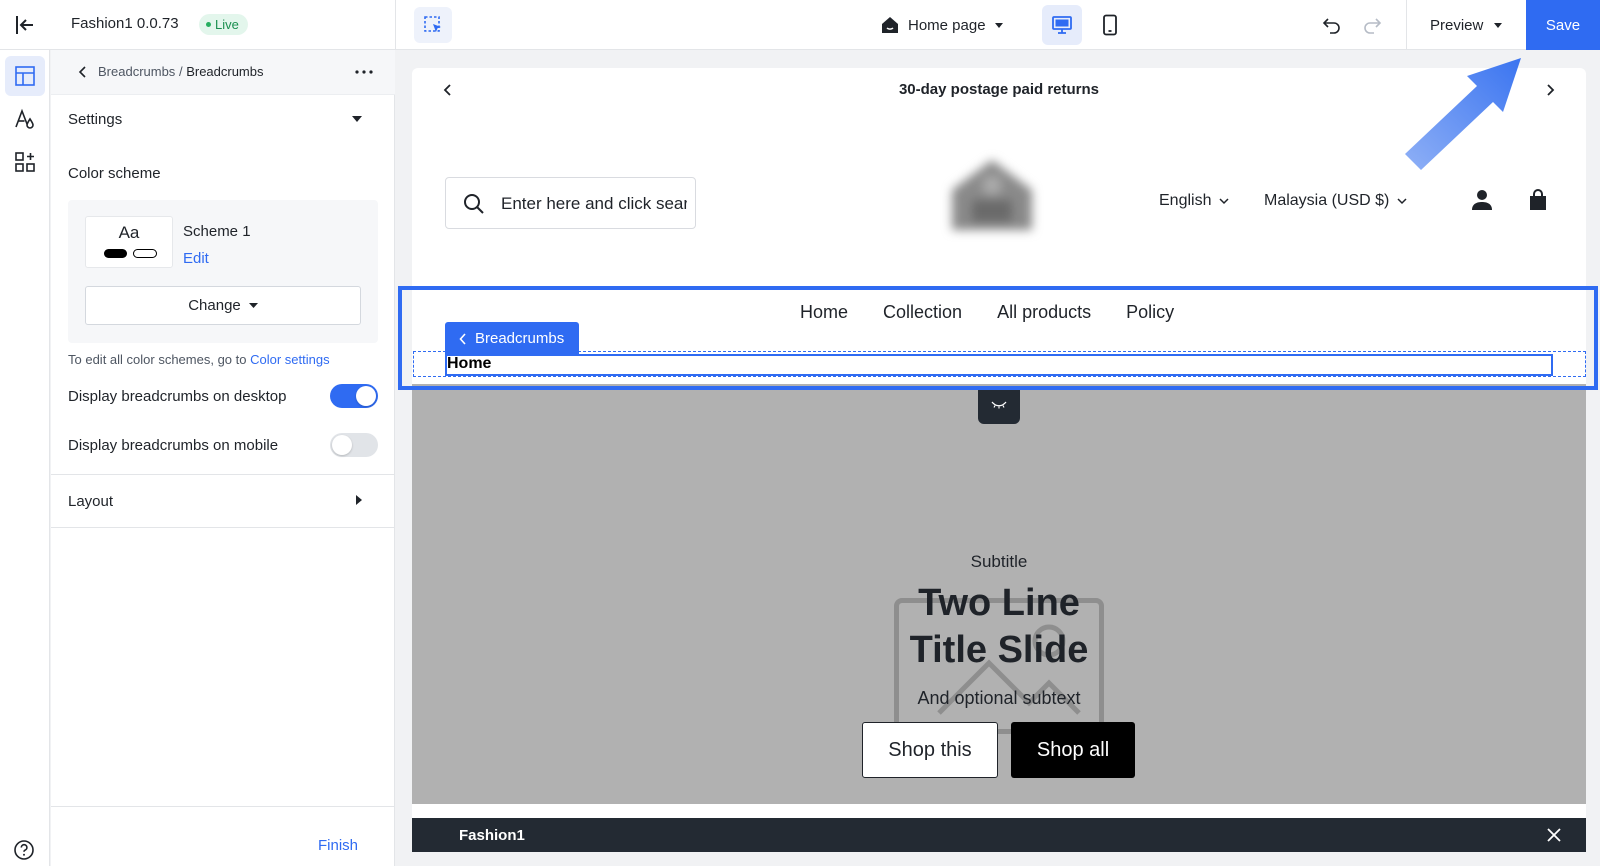  What do you see at coordinates (1554, 835) in the screenshot?
I see `close-icon` at bounding box center [1554, 835].